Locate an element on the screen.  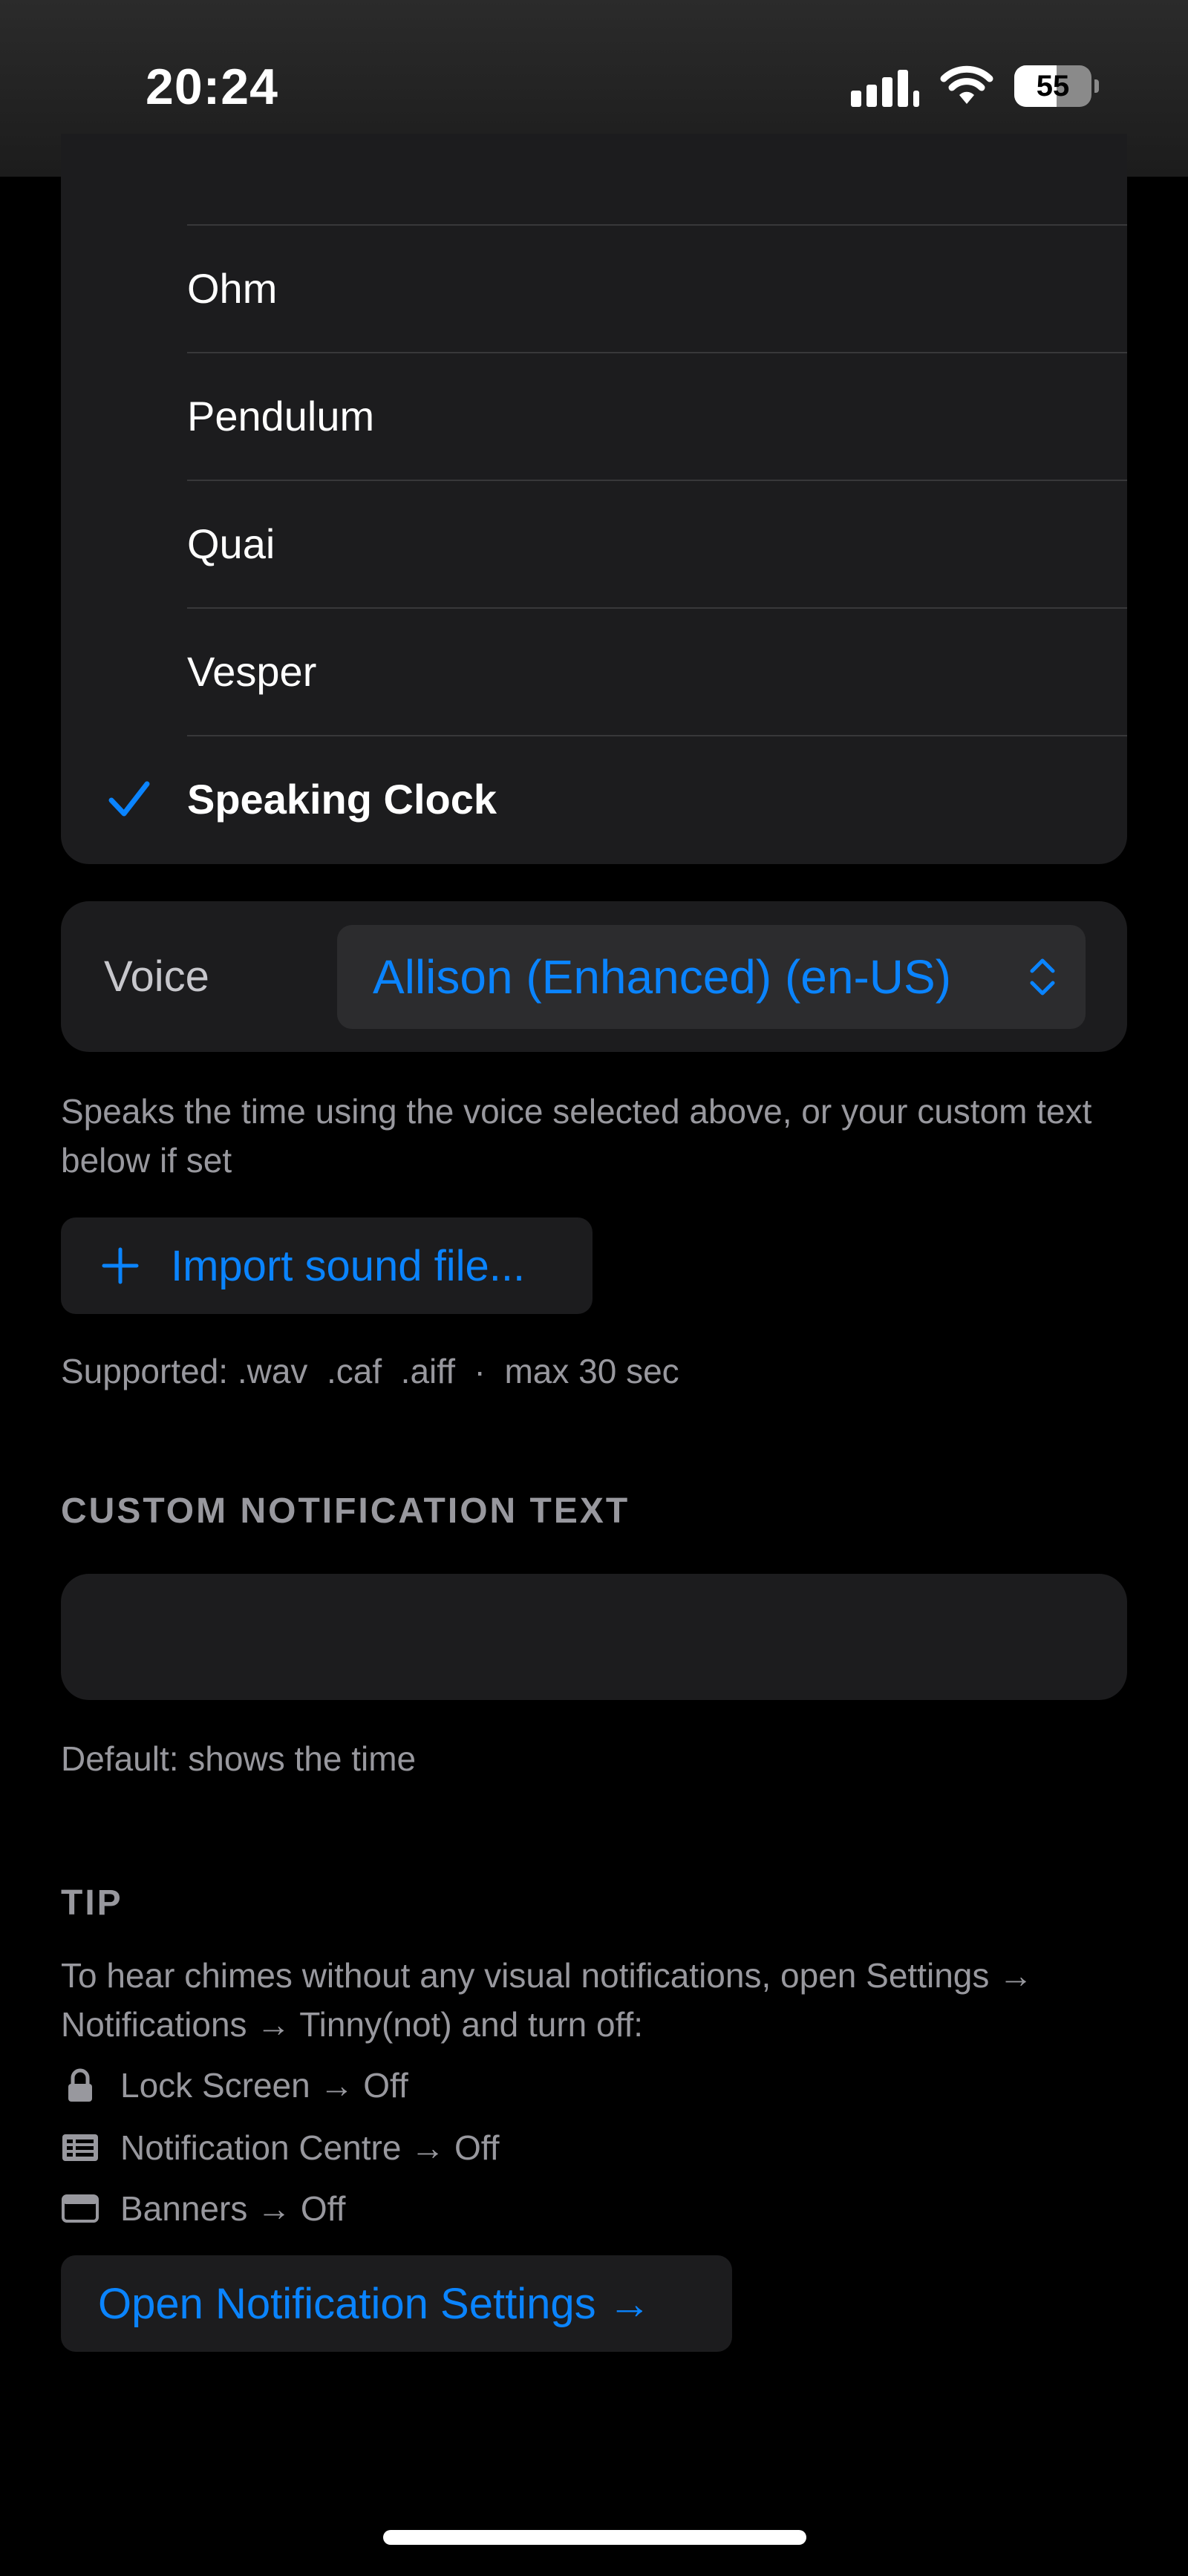
plus-icon is located at coordinates (121, 1265).